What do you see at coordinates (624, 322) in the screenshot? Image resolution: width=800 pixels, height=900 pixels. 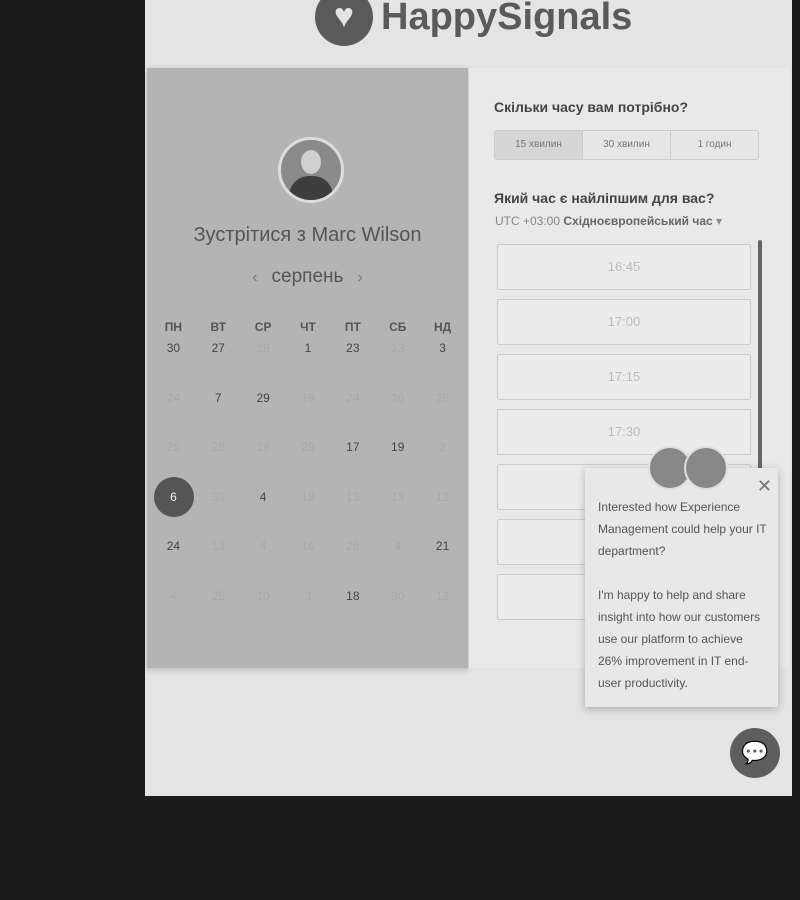 I see `time-slot: 17:00` at bounding box center [624, 322].